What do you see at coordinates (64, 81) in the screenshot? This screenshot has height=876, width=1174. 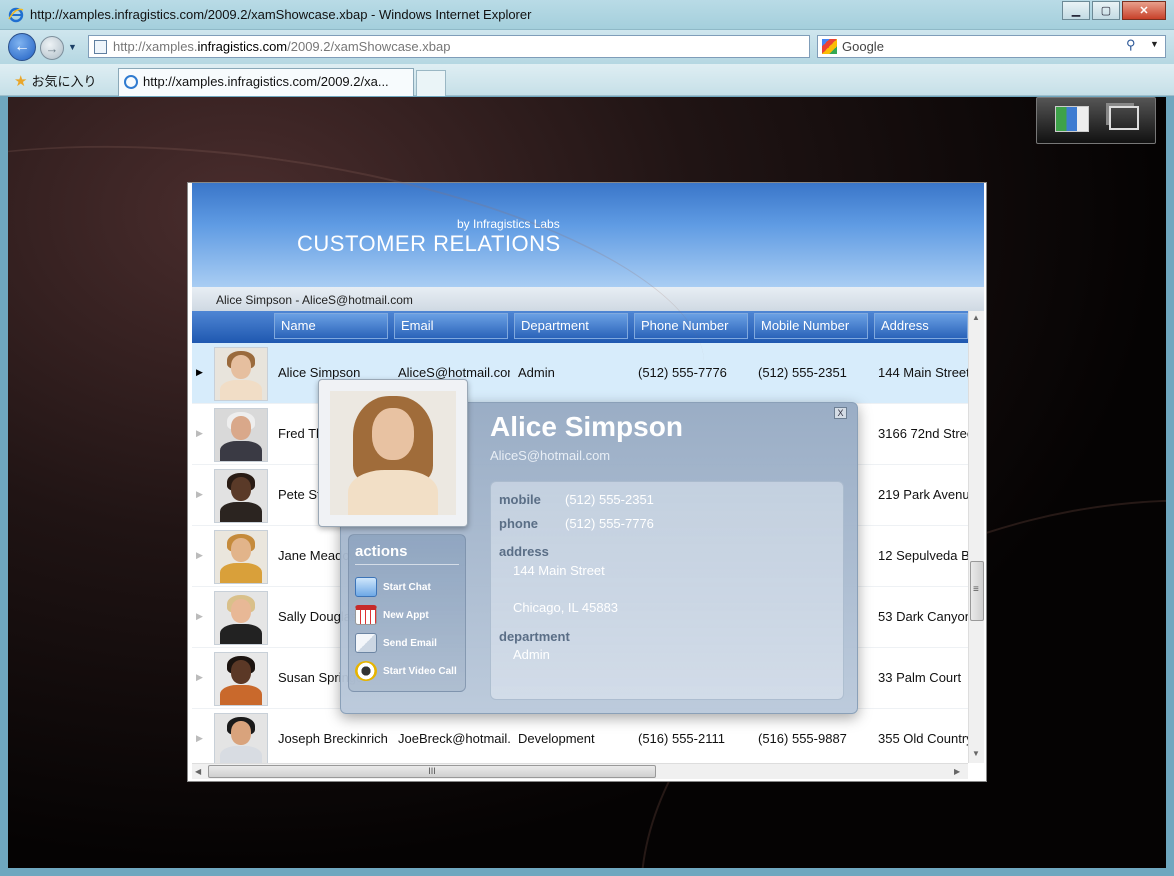 I see `favorites-label: お気に入り` at bounding box center [64, 81].